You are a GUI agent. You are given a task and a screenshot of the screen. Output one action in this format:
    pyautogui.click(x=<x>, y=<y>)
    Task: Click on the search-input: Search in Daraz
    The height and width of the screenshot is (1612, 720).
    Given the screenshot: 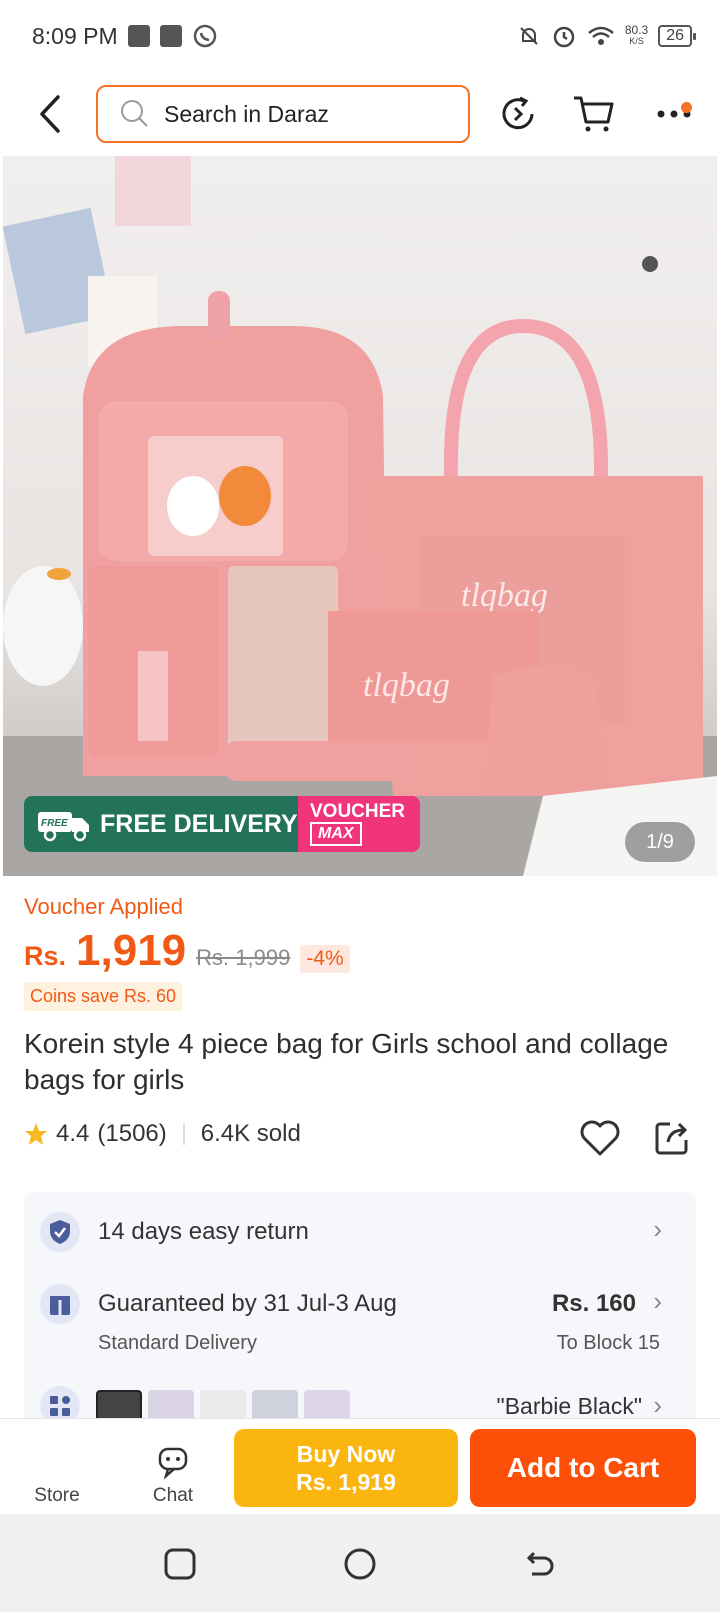 What is the action you would take?
    pyautogui.click(x=283, y=114)
    